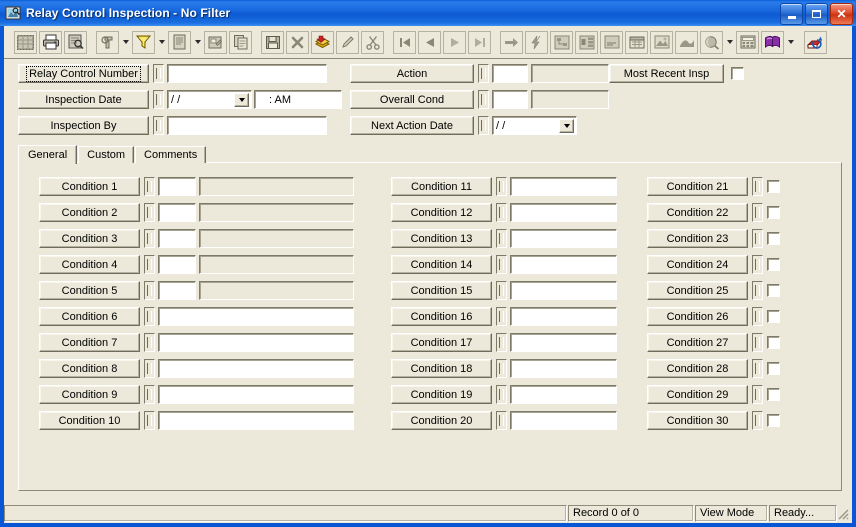 The height and width of the screenshot is (527, 856). I want to click on hierarchy-icon, so click(561, 42).